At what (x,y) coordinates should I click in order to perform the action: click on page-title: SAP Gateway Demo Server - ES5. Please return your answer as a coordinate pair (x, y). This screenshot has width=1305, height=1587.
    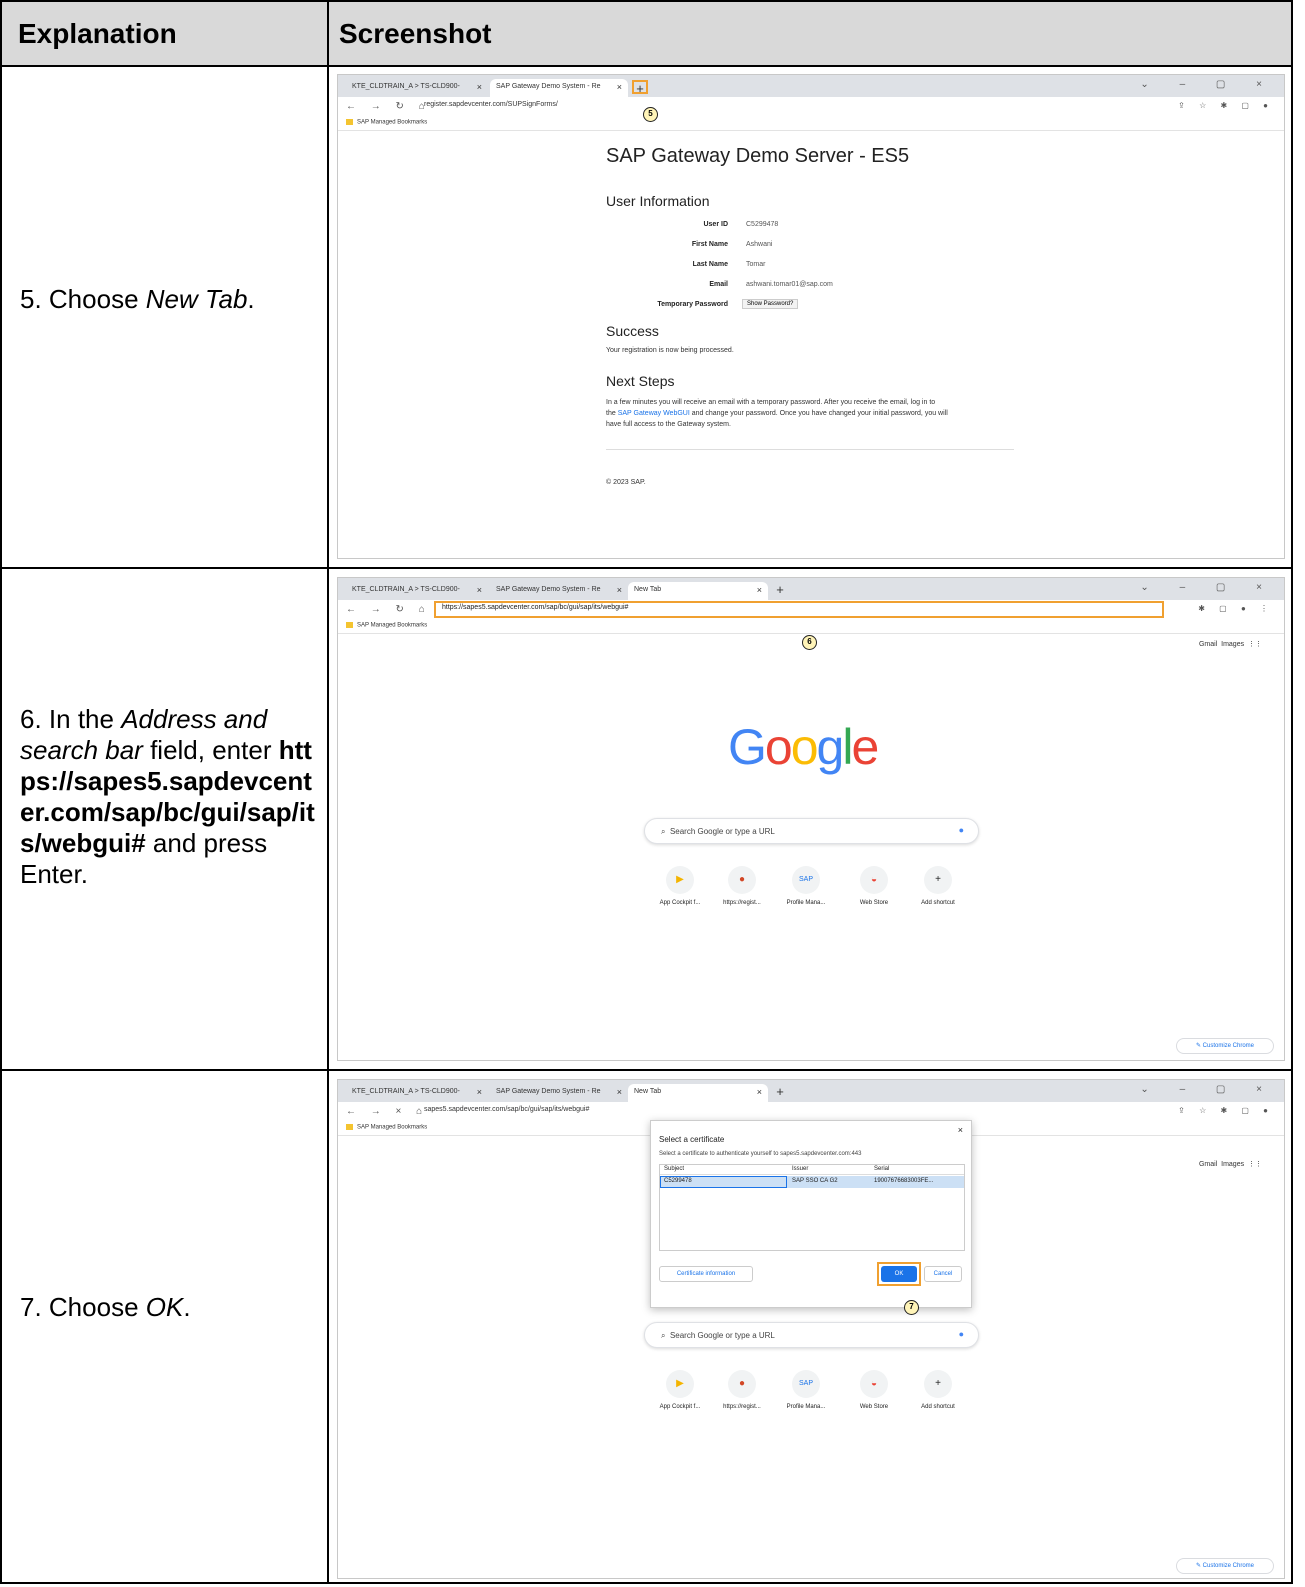
    Looking at the image, I should click on (758, 156).